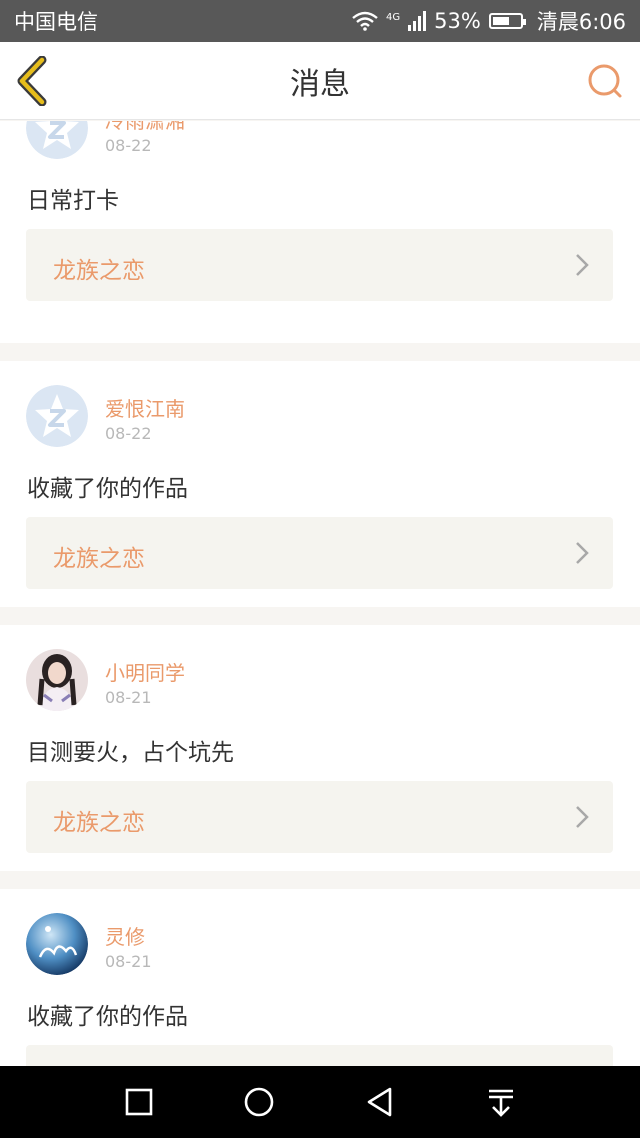 This screenshot has width=640, height=1138. What do you see at coordinates (365, 21) in the screenshot?
I see `wifi-icon` at bounding box center [365, 21].